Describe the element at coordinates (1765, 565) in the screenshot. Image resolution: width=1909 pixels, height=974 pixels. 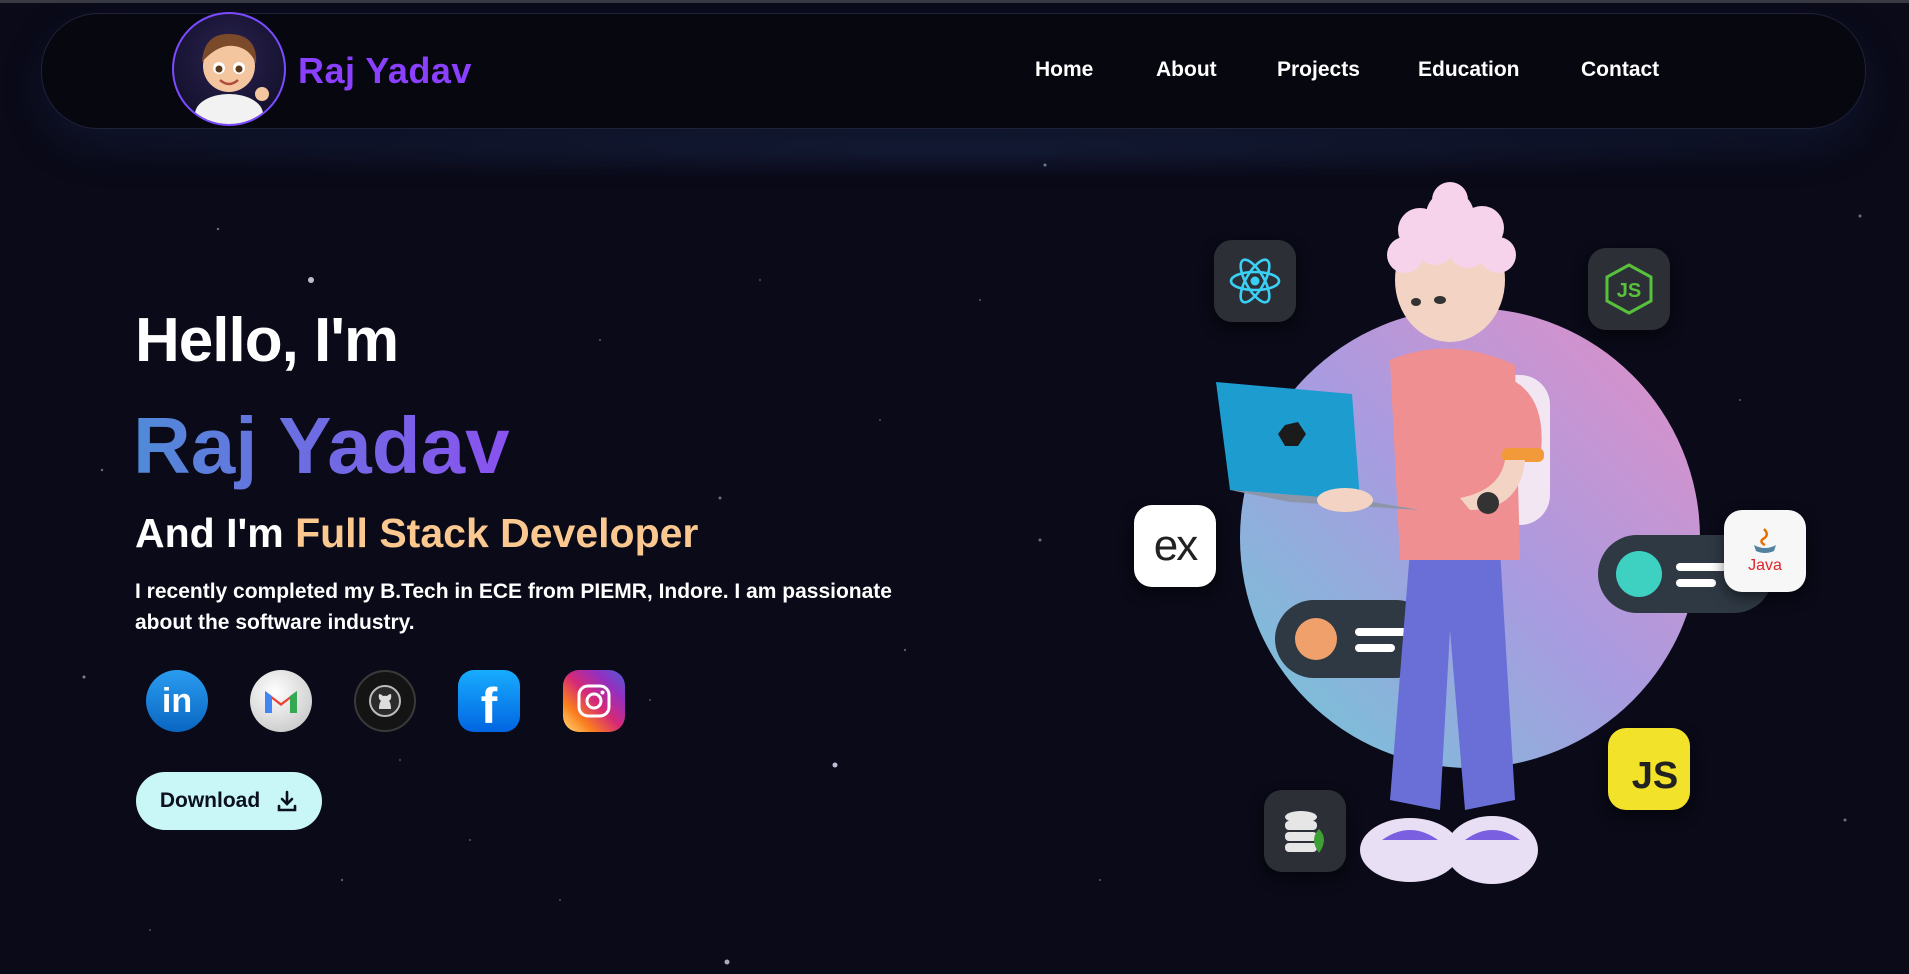
I see `java-label: Java` at that location.